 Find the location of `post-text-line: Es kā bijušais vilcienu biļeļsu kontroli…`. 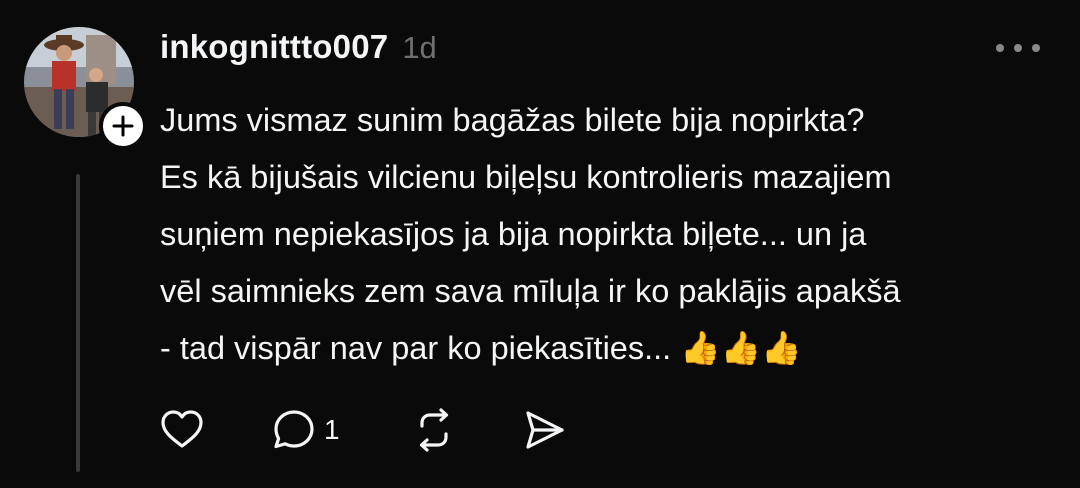

post-text-line: Es kā bijušais vilcienu biļeļsu kontroli… is located at coordinates (526, 177).